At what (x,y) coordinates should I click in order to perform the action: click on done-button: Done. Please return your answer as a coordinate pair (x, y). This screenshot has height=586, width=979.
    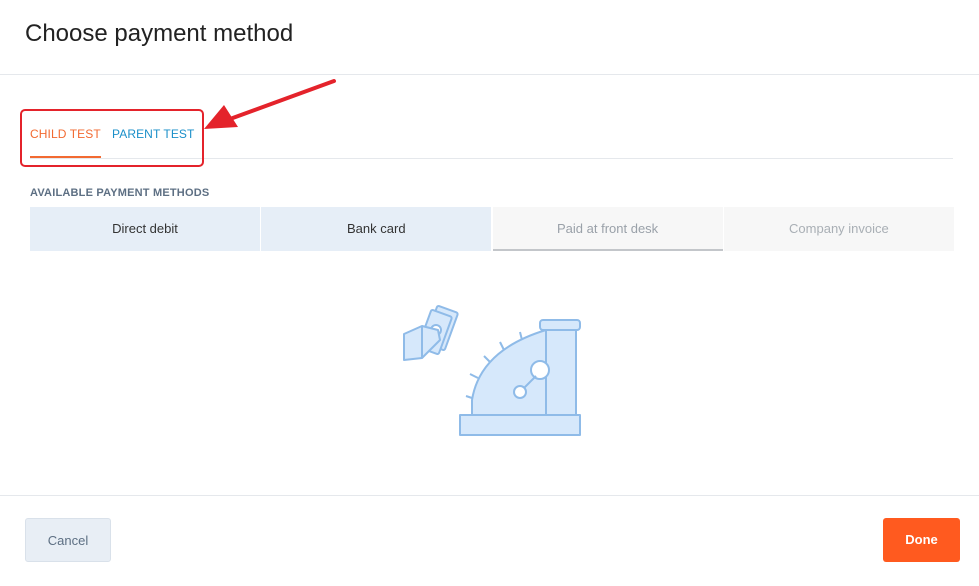
    Looking at the image, I should click on (921, 540).